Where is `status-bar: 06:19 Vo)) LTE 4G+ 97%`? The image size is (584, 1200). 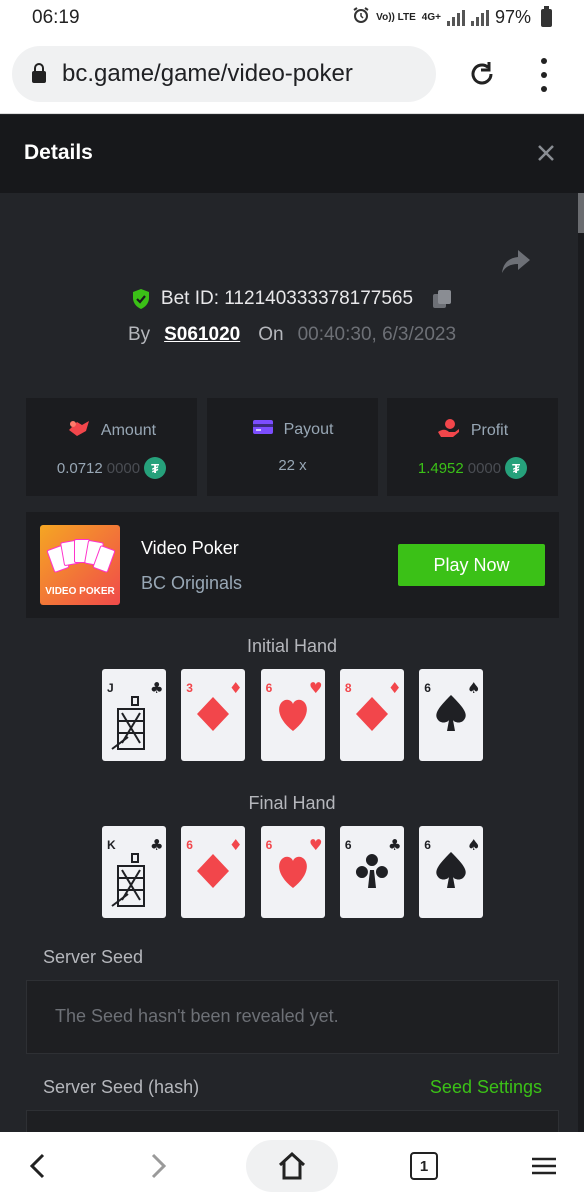
status-bar: 06:19 Vo)) LTE 4G+ 97% is located at coordinates (292, 18).